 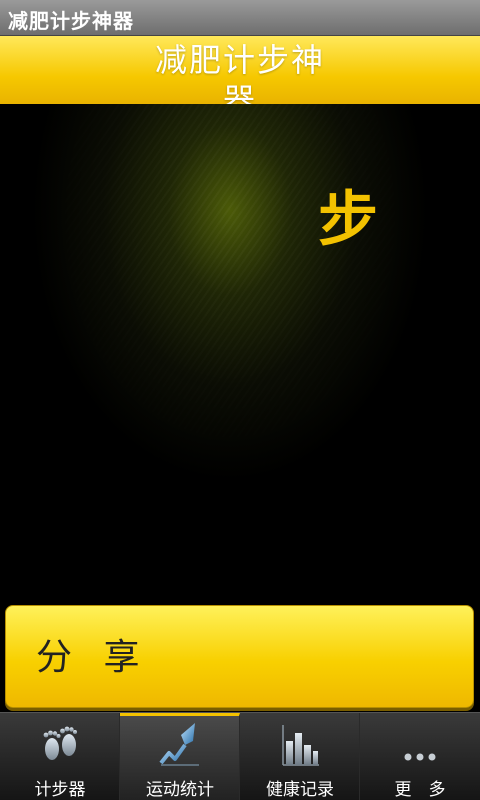 I want to click on footprints-icon, so click(x=60, y=743).